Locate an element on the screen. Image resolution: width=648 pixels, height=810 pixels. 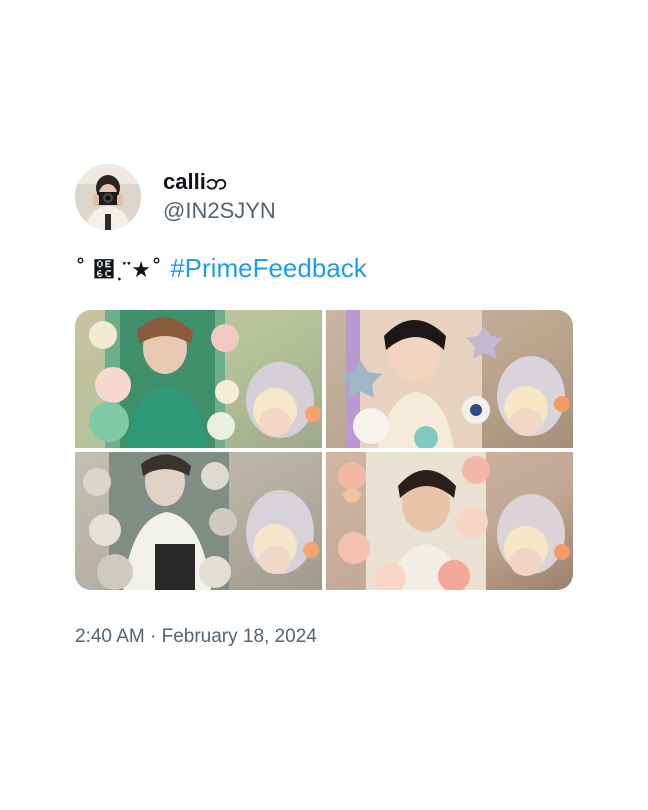
hashtag-link: #PrimeFeedback is located at coordinates (268, 268).